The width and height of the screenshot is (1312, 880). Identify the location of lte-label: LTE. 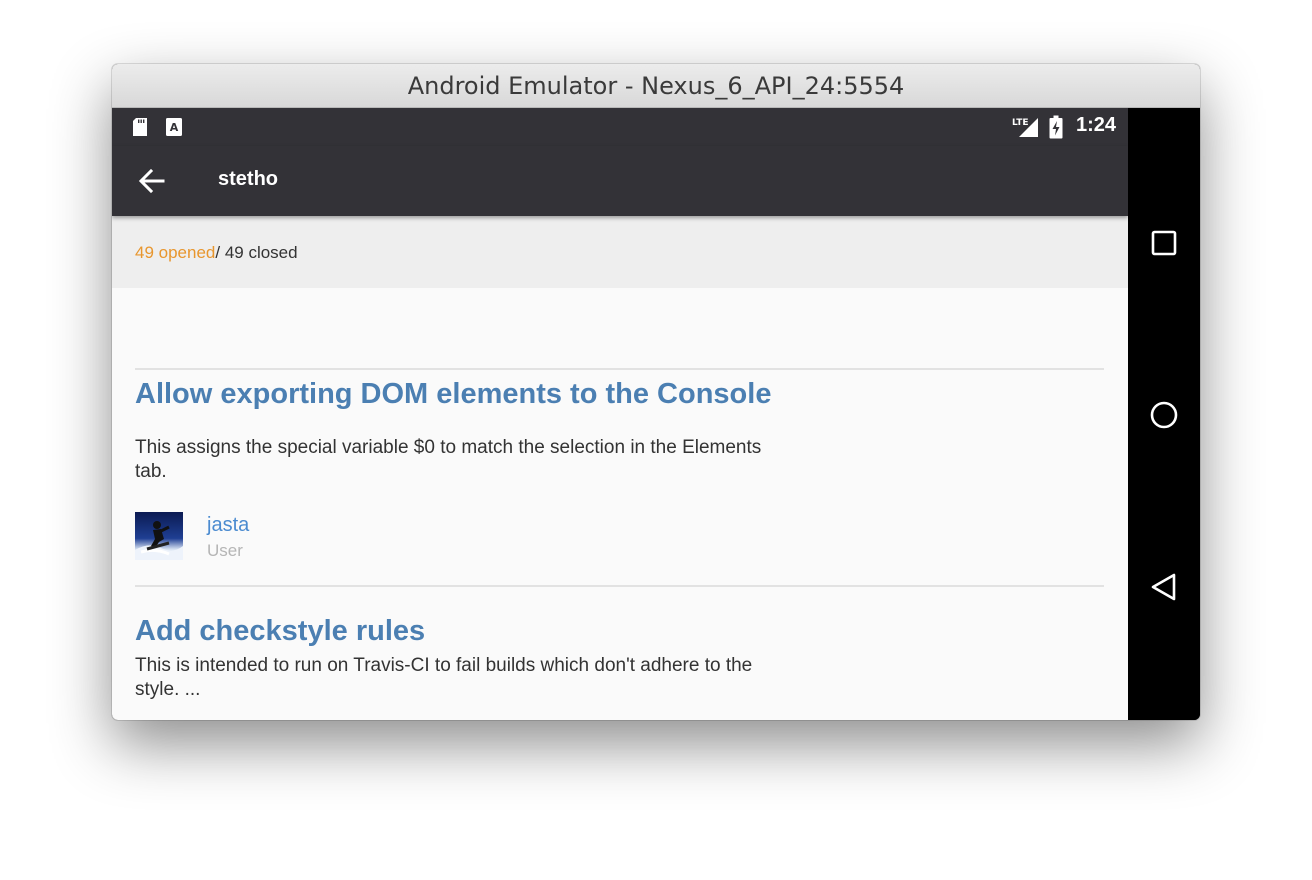
(1020, 123).